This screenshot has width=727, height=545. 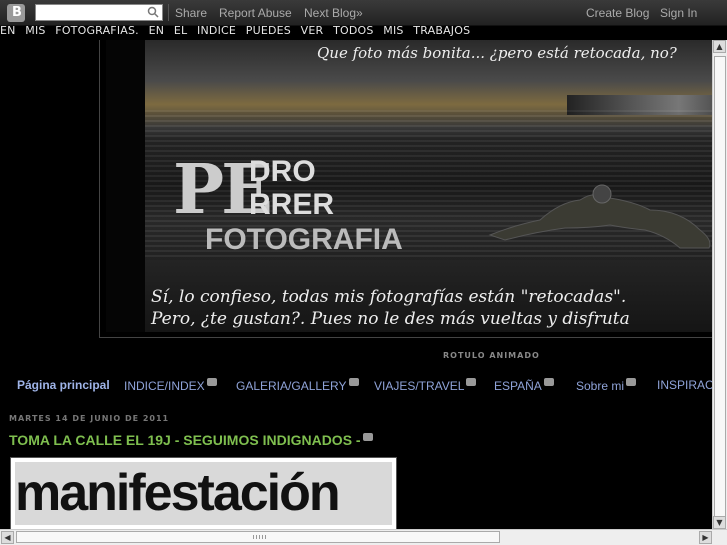 I want to click on tab-gallery: GALERIA/GALLERY, so click(x=297, y=385).